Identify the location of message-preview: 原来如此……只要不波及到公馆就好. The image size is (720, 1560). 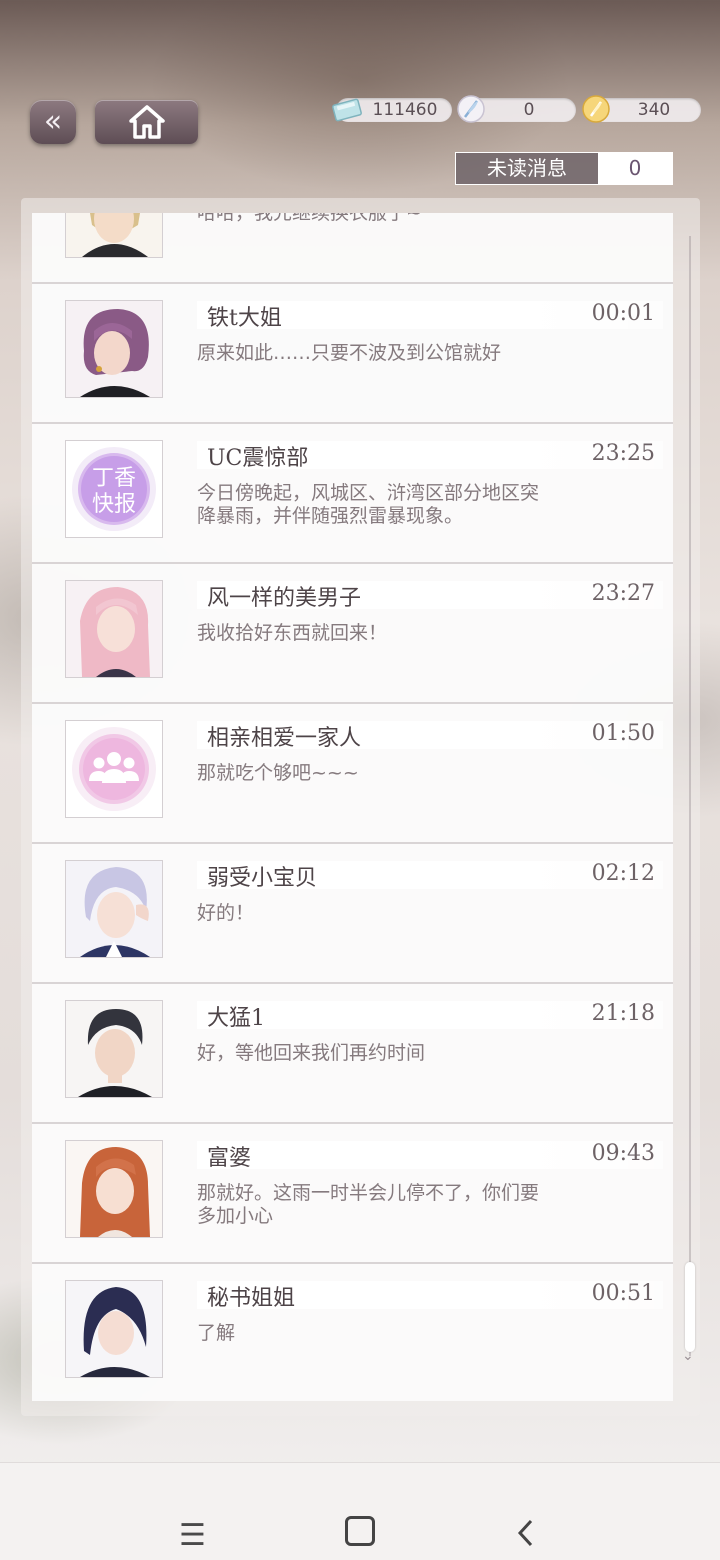
(349, 353).